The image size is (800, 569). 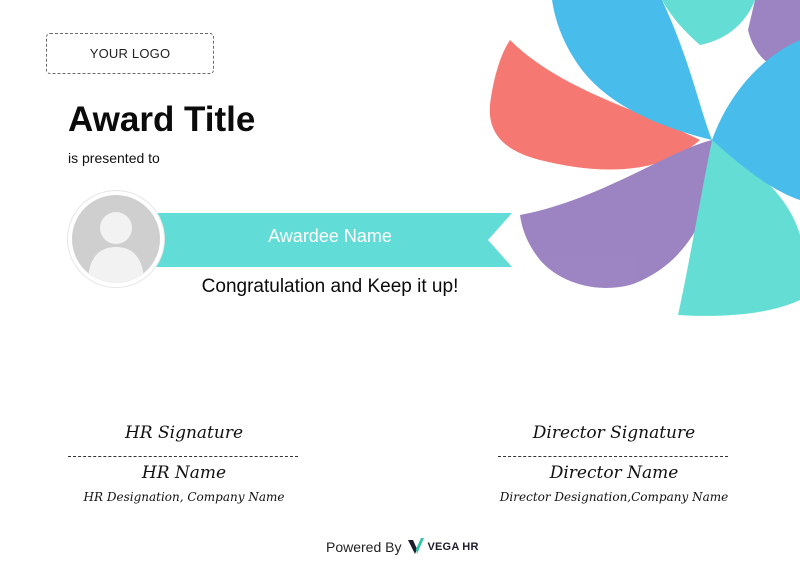 I want to click on director-signature-label: Director Signature, so click(x=614, y=433).